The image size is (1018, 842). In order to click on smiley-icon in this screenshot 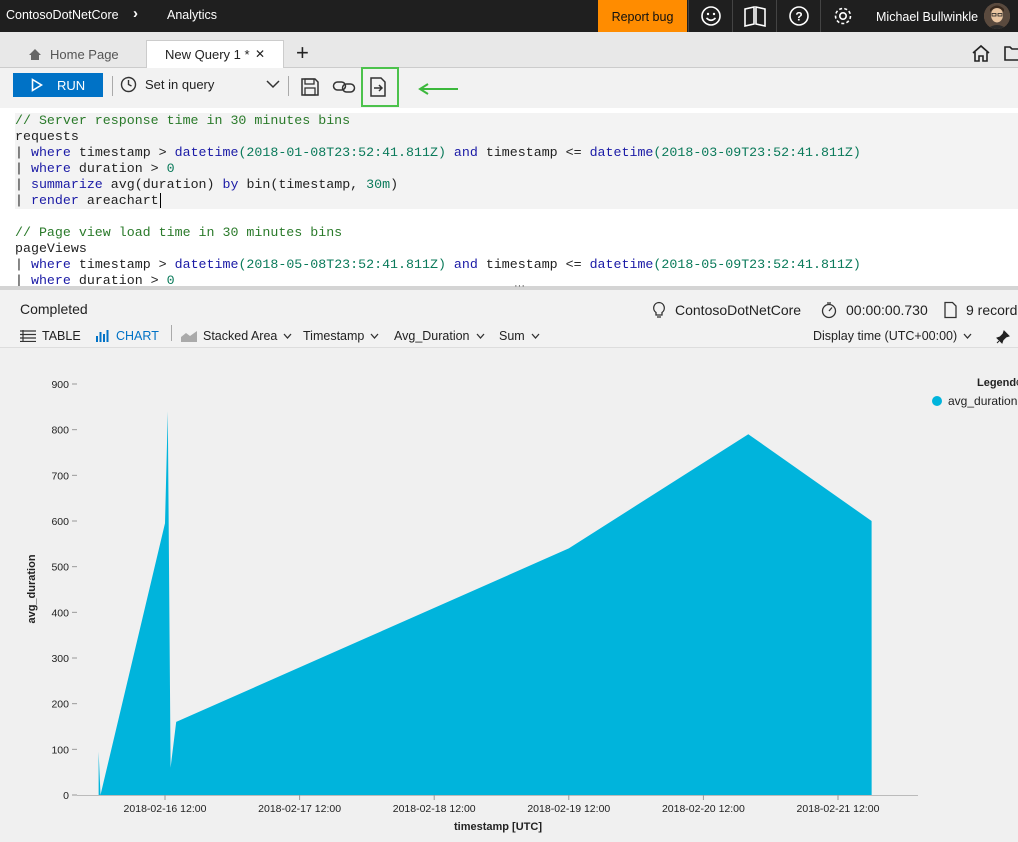, I will do `click(710, 16)`.